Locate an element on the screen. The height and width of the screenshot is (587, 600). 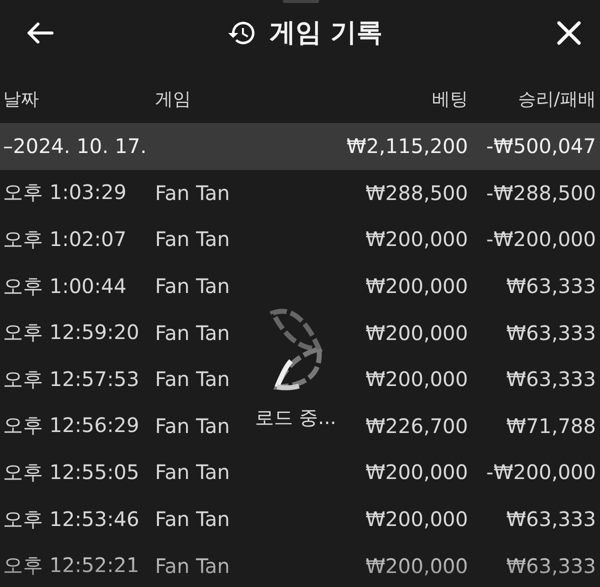
back-arrow-icon is located at coordinates (40, 32).